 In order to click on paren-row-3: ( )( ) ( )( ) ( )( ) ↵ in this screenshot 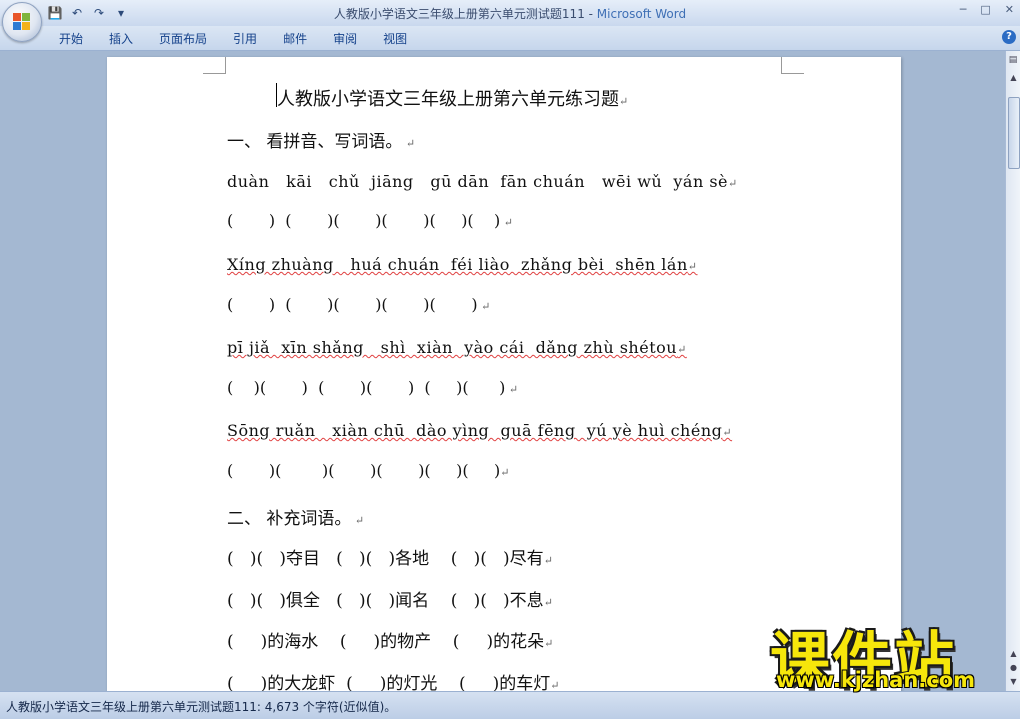, I will do `click(373, 387)`.